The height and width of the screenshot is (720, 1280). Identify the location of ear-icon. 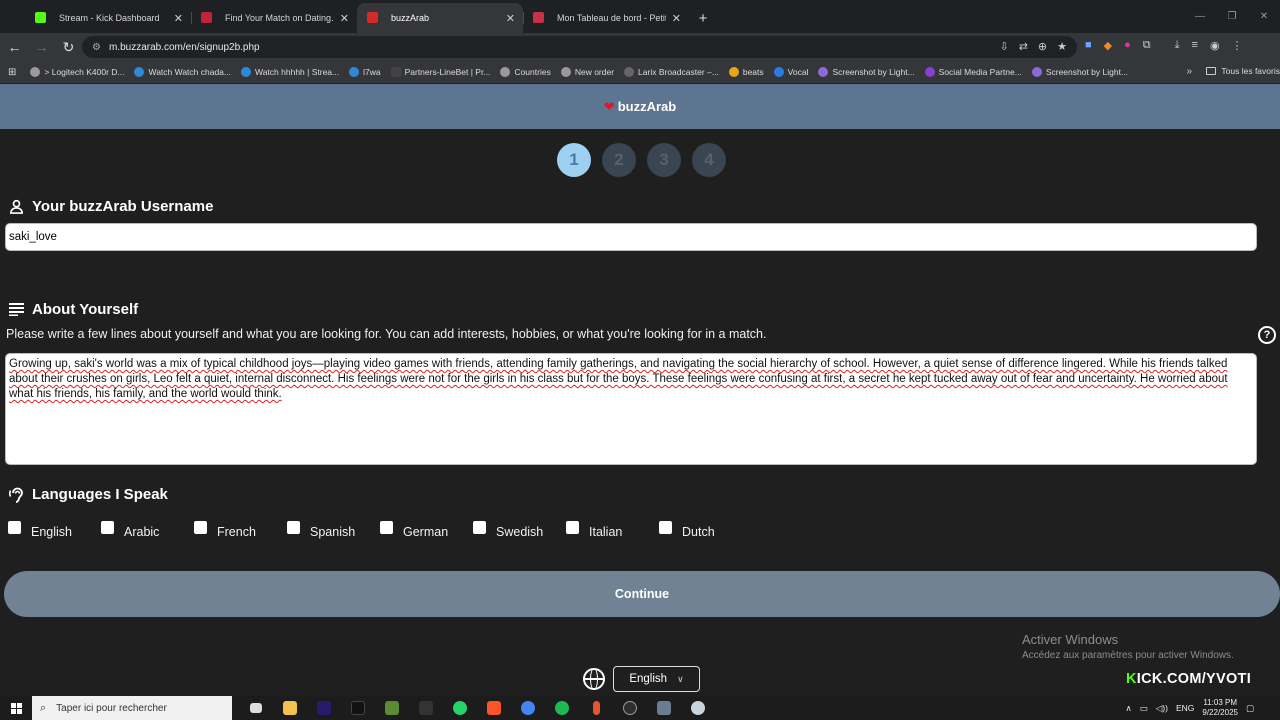
(16, 495).